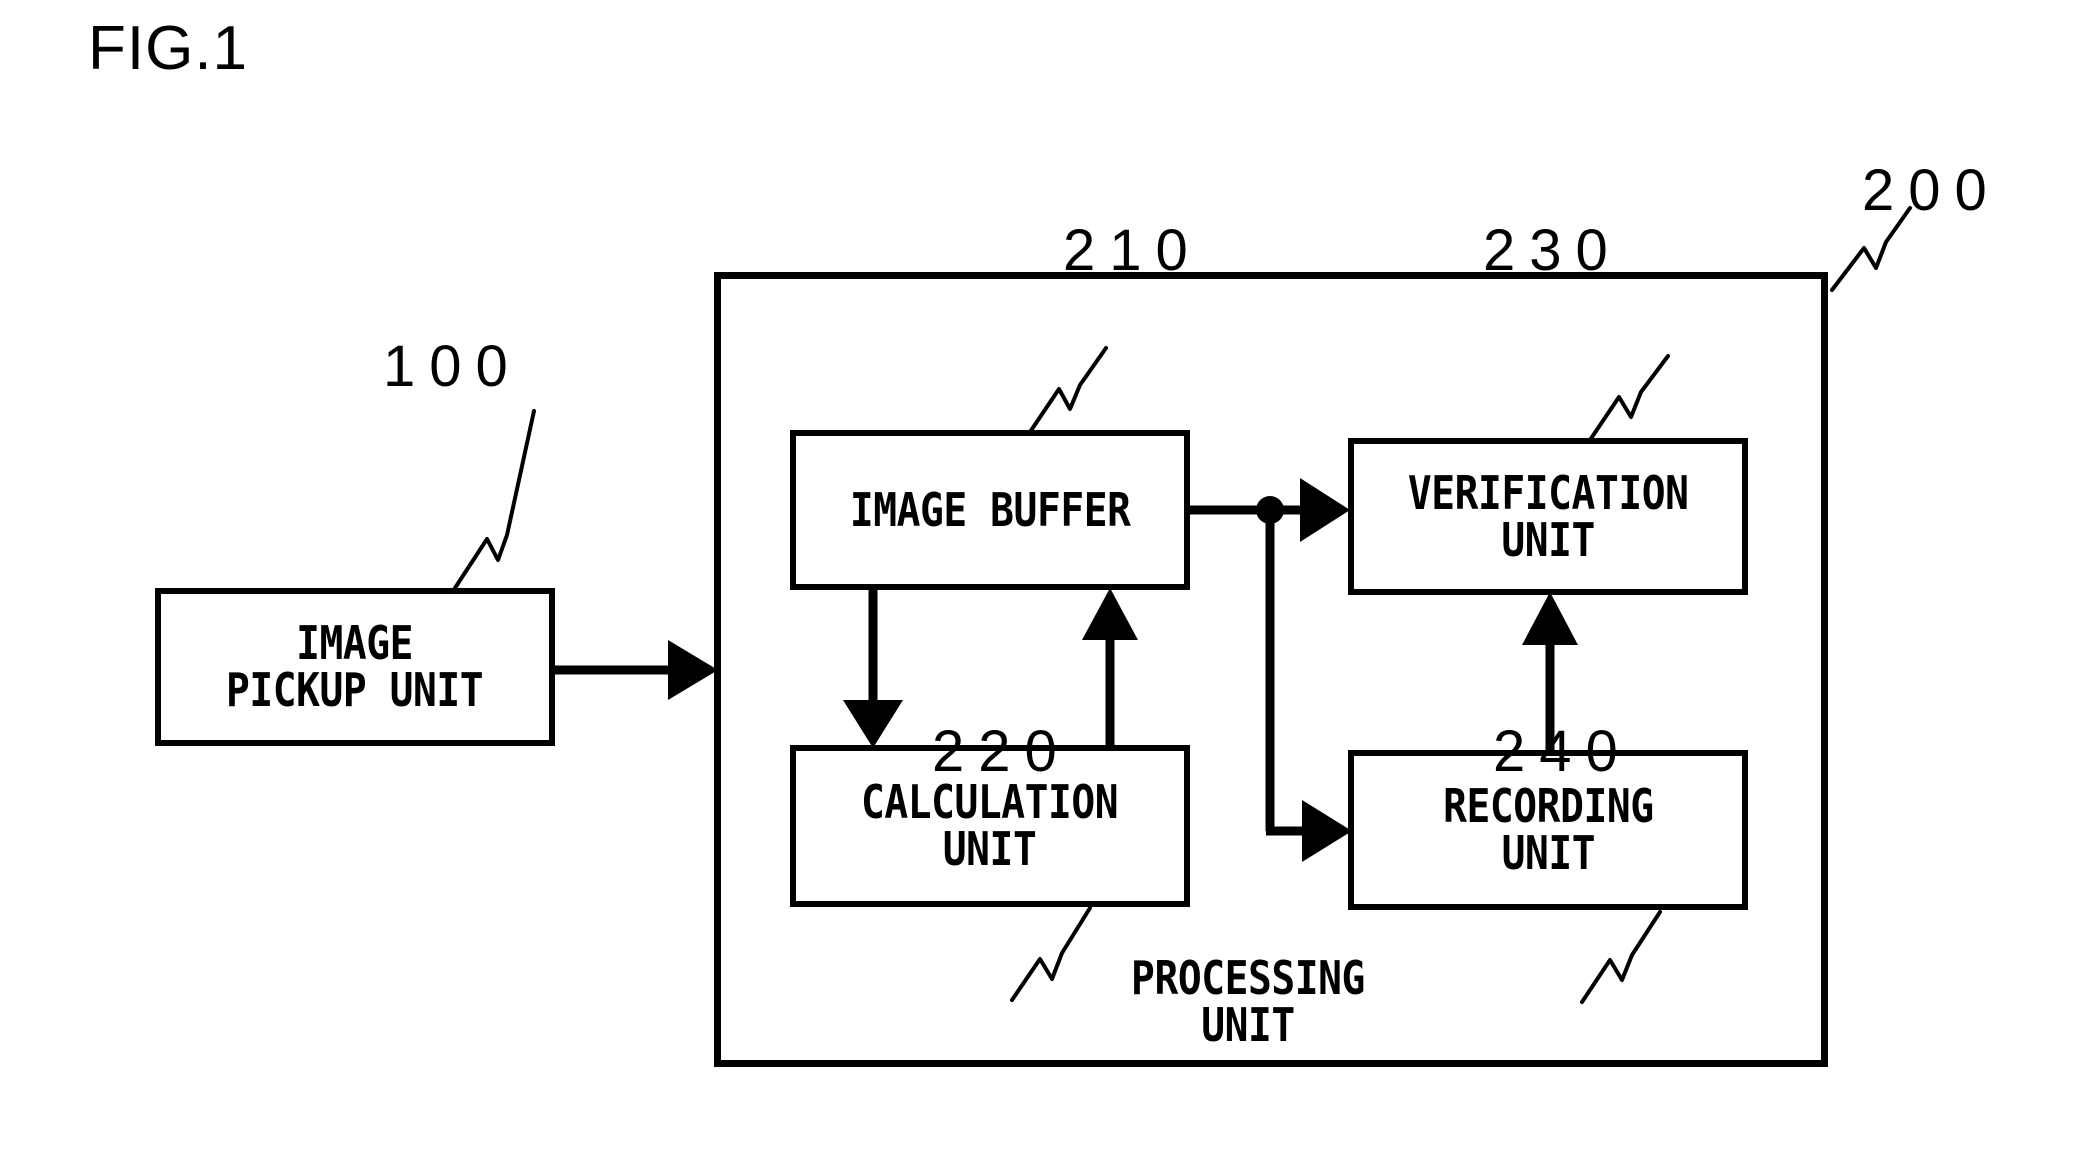 Image resolution: width=2077 pixels, height=1160 pixels. What do you see at coordinates (168, 48) in the screenshot?
I see `page-title: FIG.1` at bounding box center [168, 48].